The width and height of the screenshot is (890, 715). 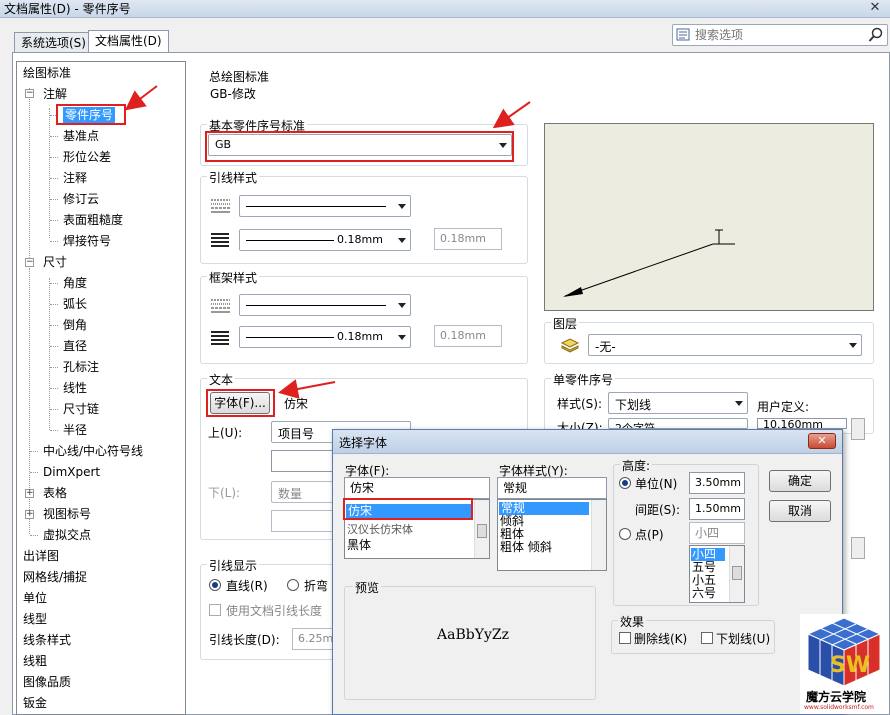 I want to click on layer-select: -无-, so click(x=725, y=345).